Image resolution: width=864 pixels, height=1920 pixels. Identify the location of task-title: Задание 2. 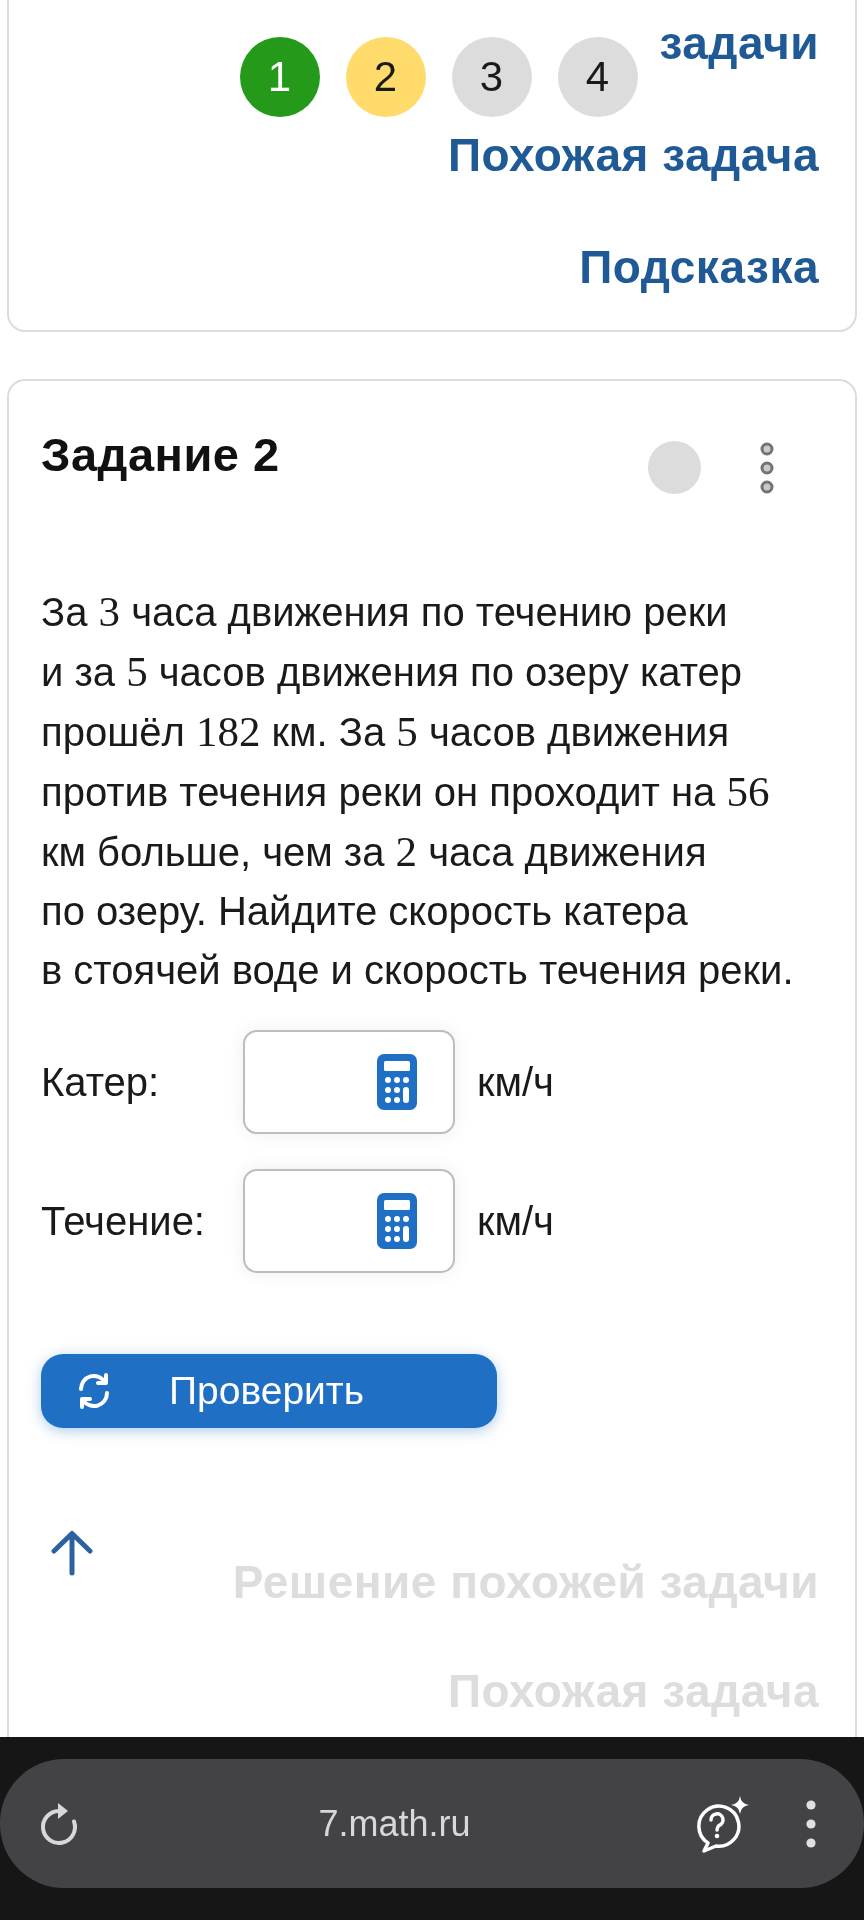
(160, 455).